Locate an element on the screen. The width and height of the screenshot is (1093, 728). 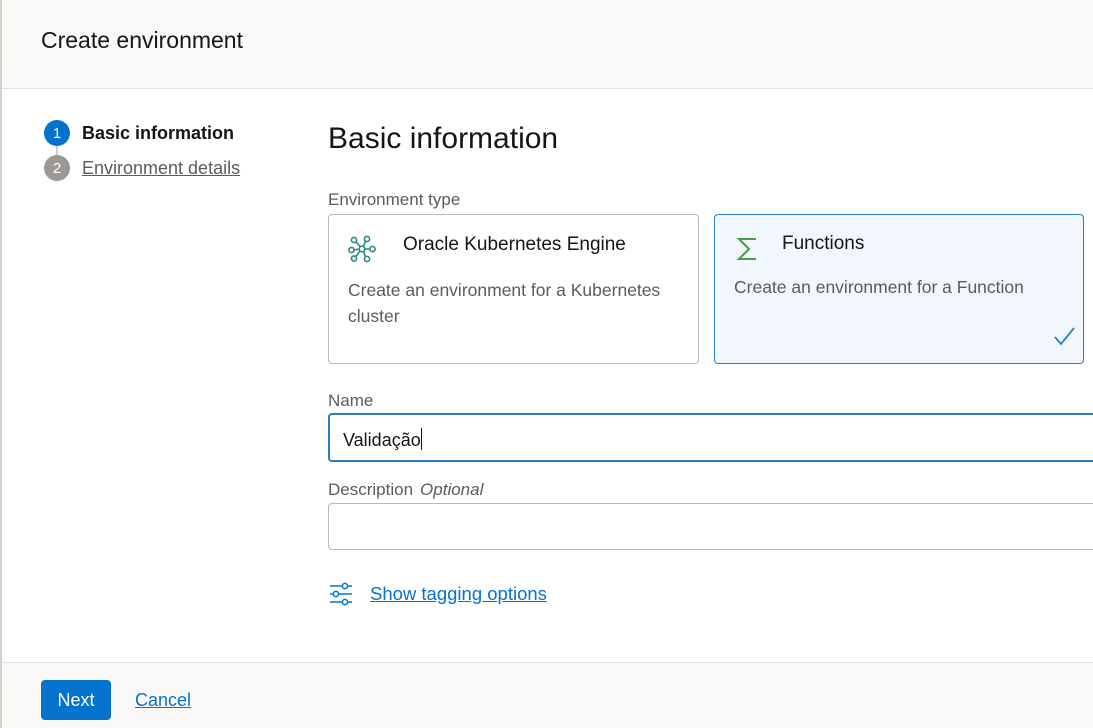
step-label: Basic information is located at coordinates (158, 132).